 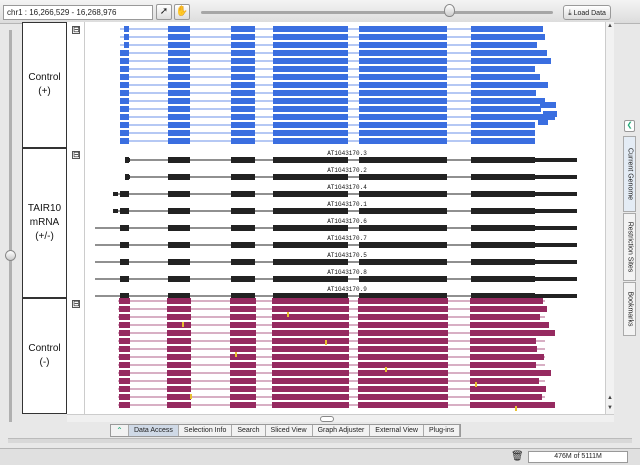 I want to click on horizontal-scrollbar, so click(x=340, y=418).